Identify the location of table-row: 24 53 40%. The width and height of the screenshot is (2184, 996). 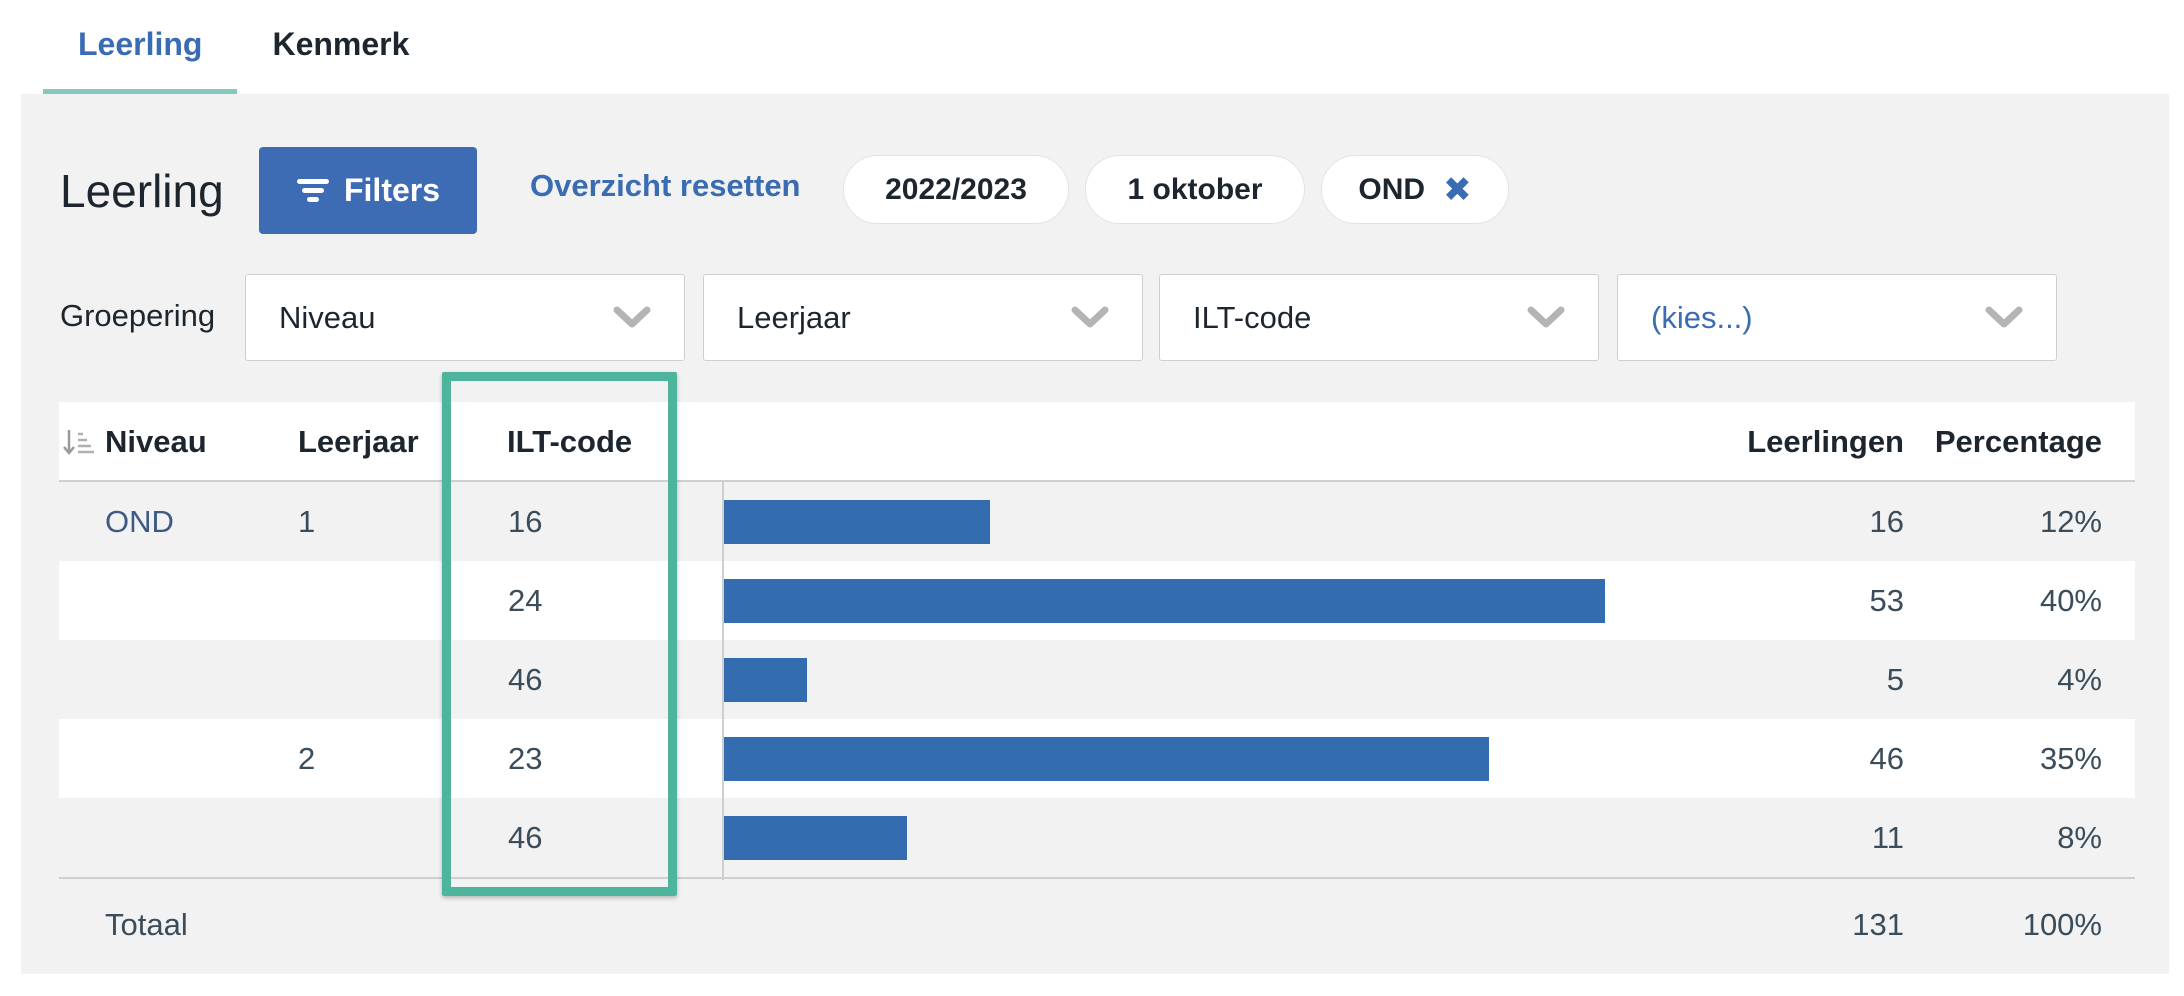
(1097, 600).